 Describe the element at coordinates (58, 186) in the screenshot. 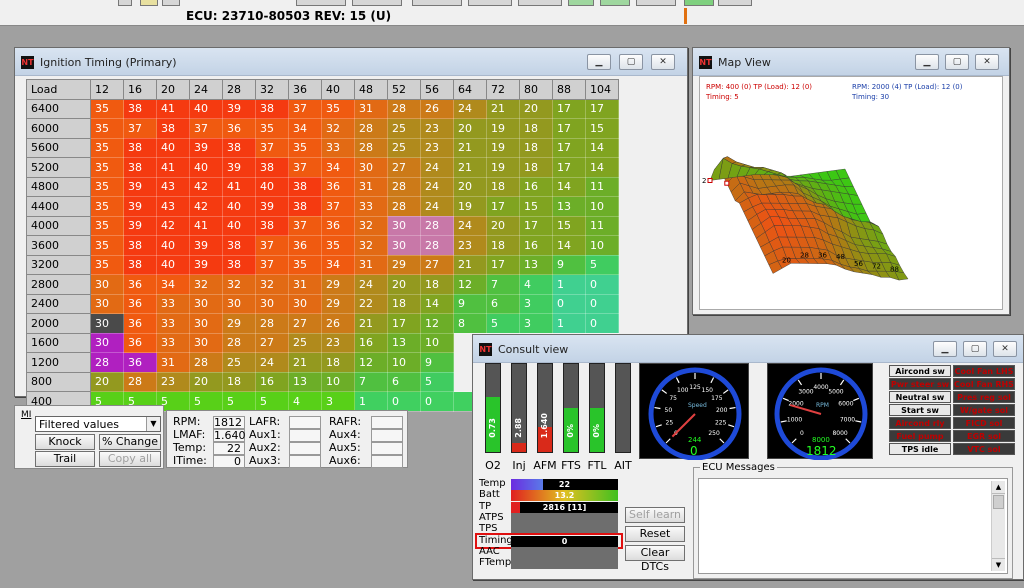

I see `row-header: 4800` at that location.